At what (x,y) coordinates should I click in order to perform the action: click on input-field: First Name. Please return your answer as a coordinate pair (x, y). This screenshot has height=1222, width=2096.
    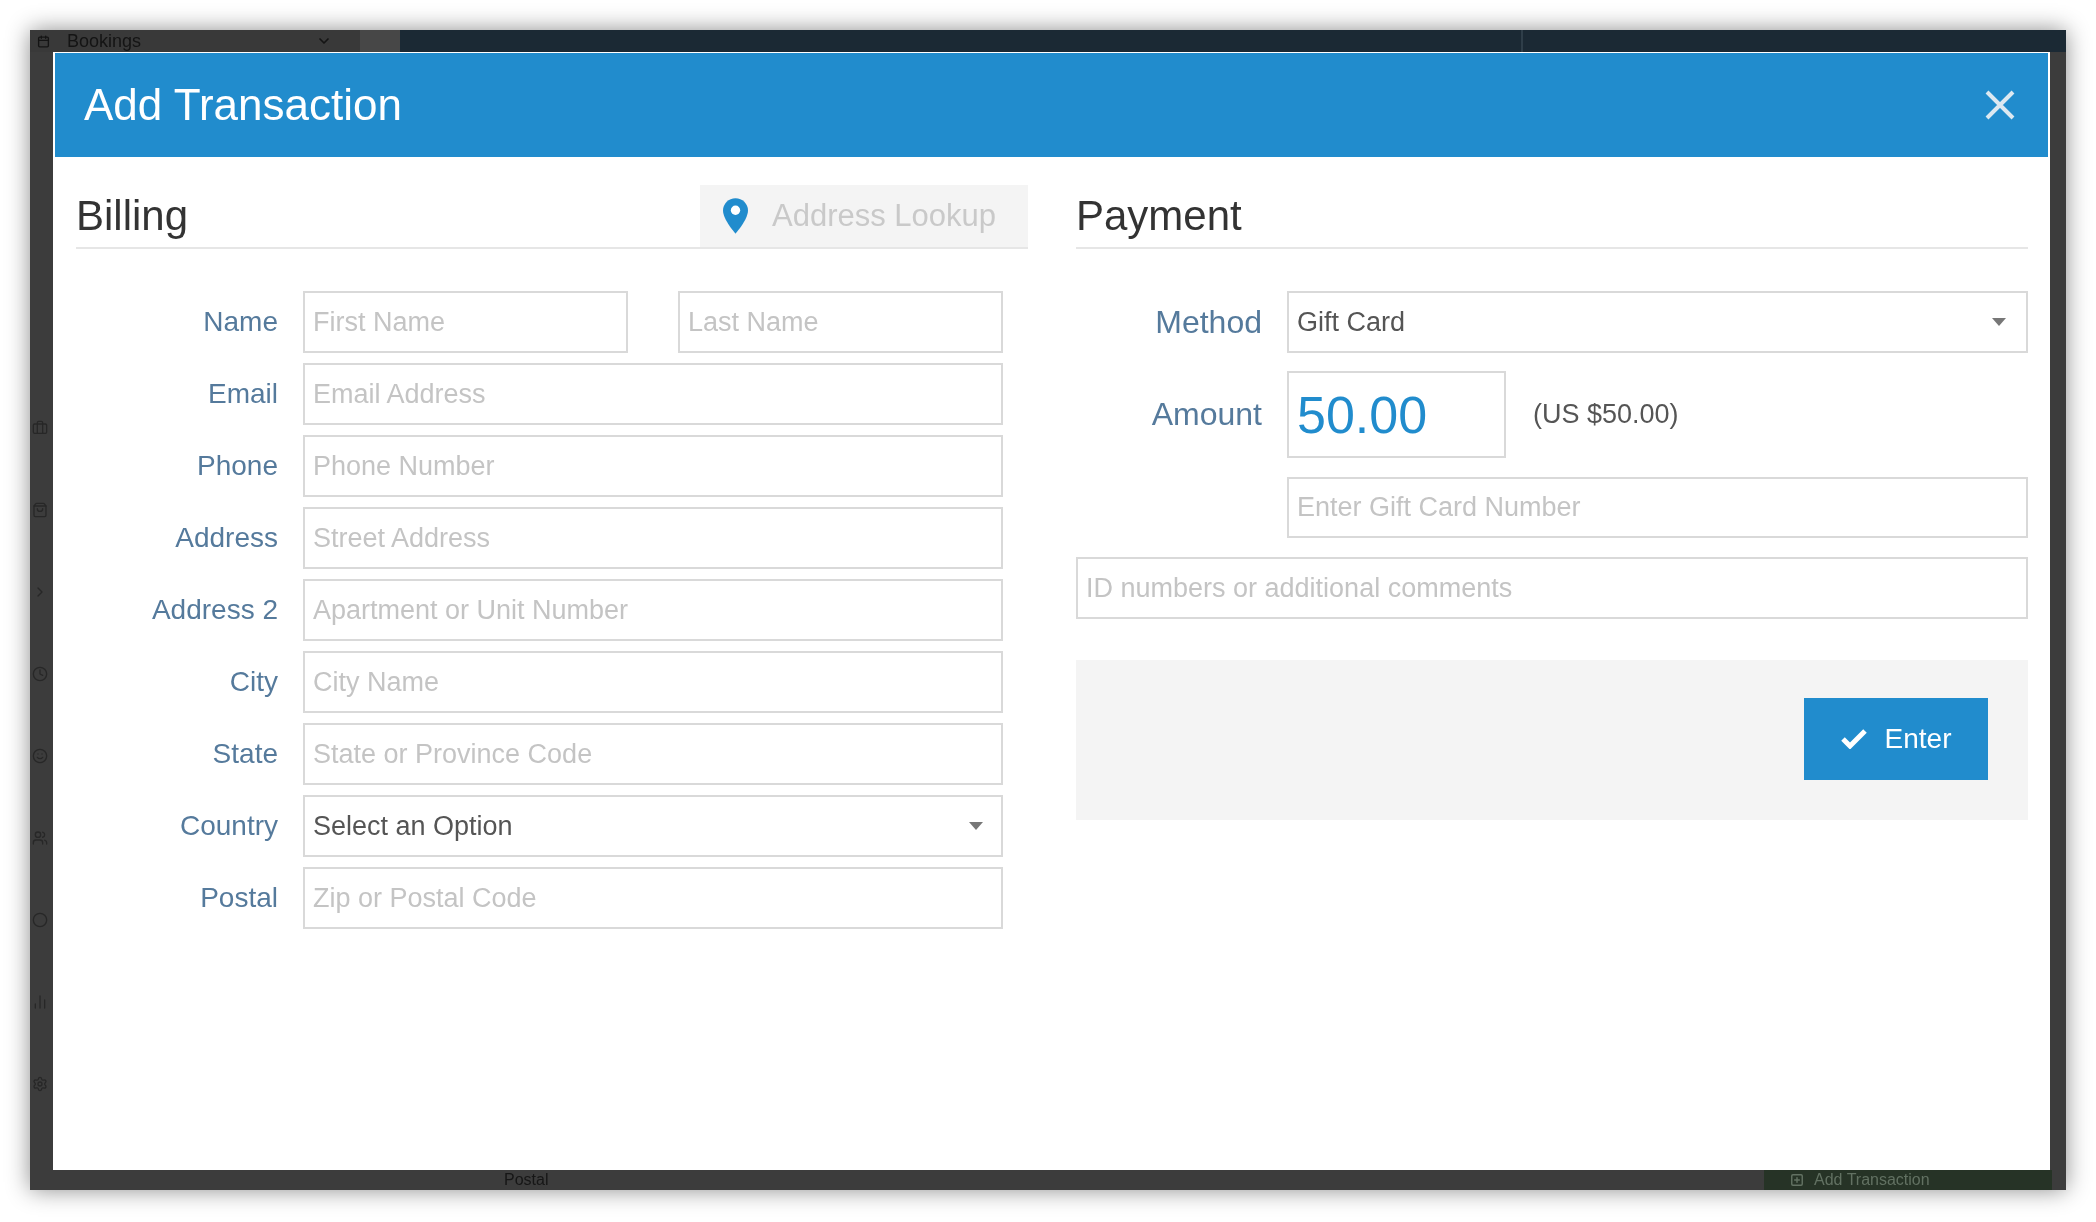
    Looking at the image, I should click on (465, 322).